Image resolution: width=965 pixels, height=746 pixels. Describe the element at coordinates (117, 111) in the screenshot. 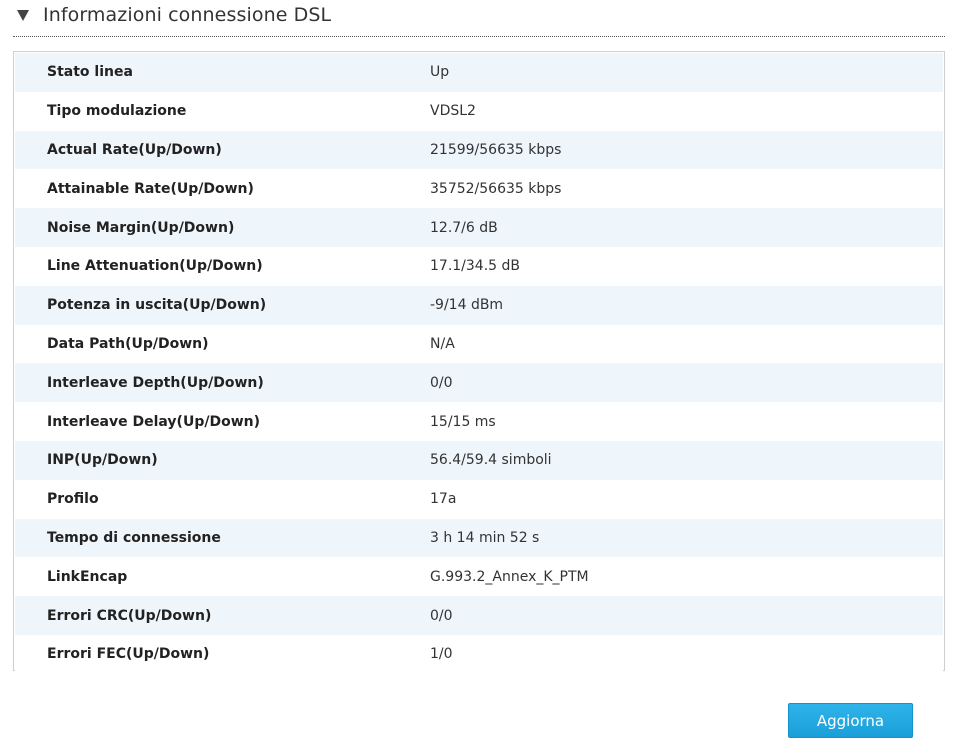

I see `row-label: Tipo modulazione` at that location.